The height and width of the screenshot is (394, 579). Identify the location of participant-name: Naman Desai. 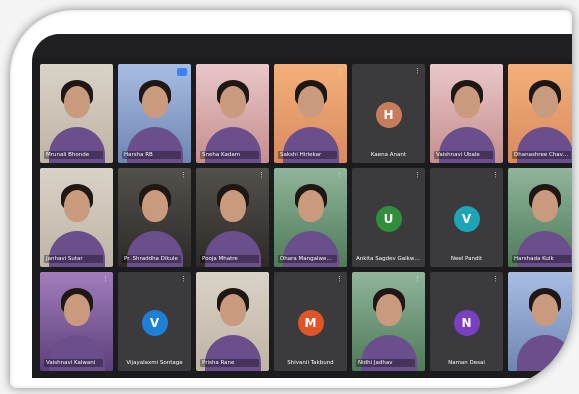
(466, 363).